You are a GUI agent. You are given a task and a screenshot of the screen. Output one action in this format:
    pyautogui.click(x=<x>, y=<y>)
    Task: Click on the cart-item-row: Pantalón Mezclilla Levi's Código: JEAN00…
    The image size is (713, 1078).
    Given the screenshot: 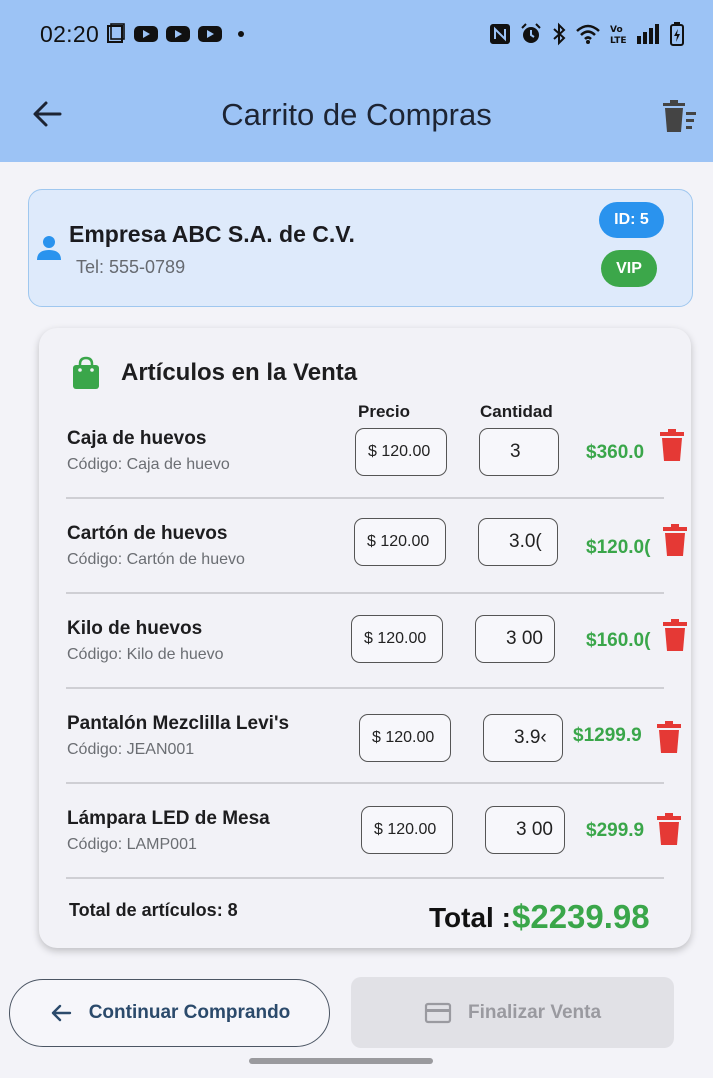 What is the action you would take?
    pyautogui.click(x=365, y=734)
    